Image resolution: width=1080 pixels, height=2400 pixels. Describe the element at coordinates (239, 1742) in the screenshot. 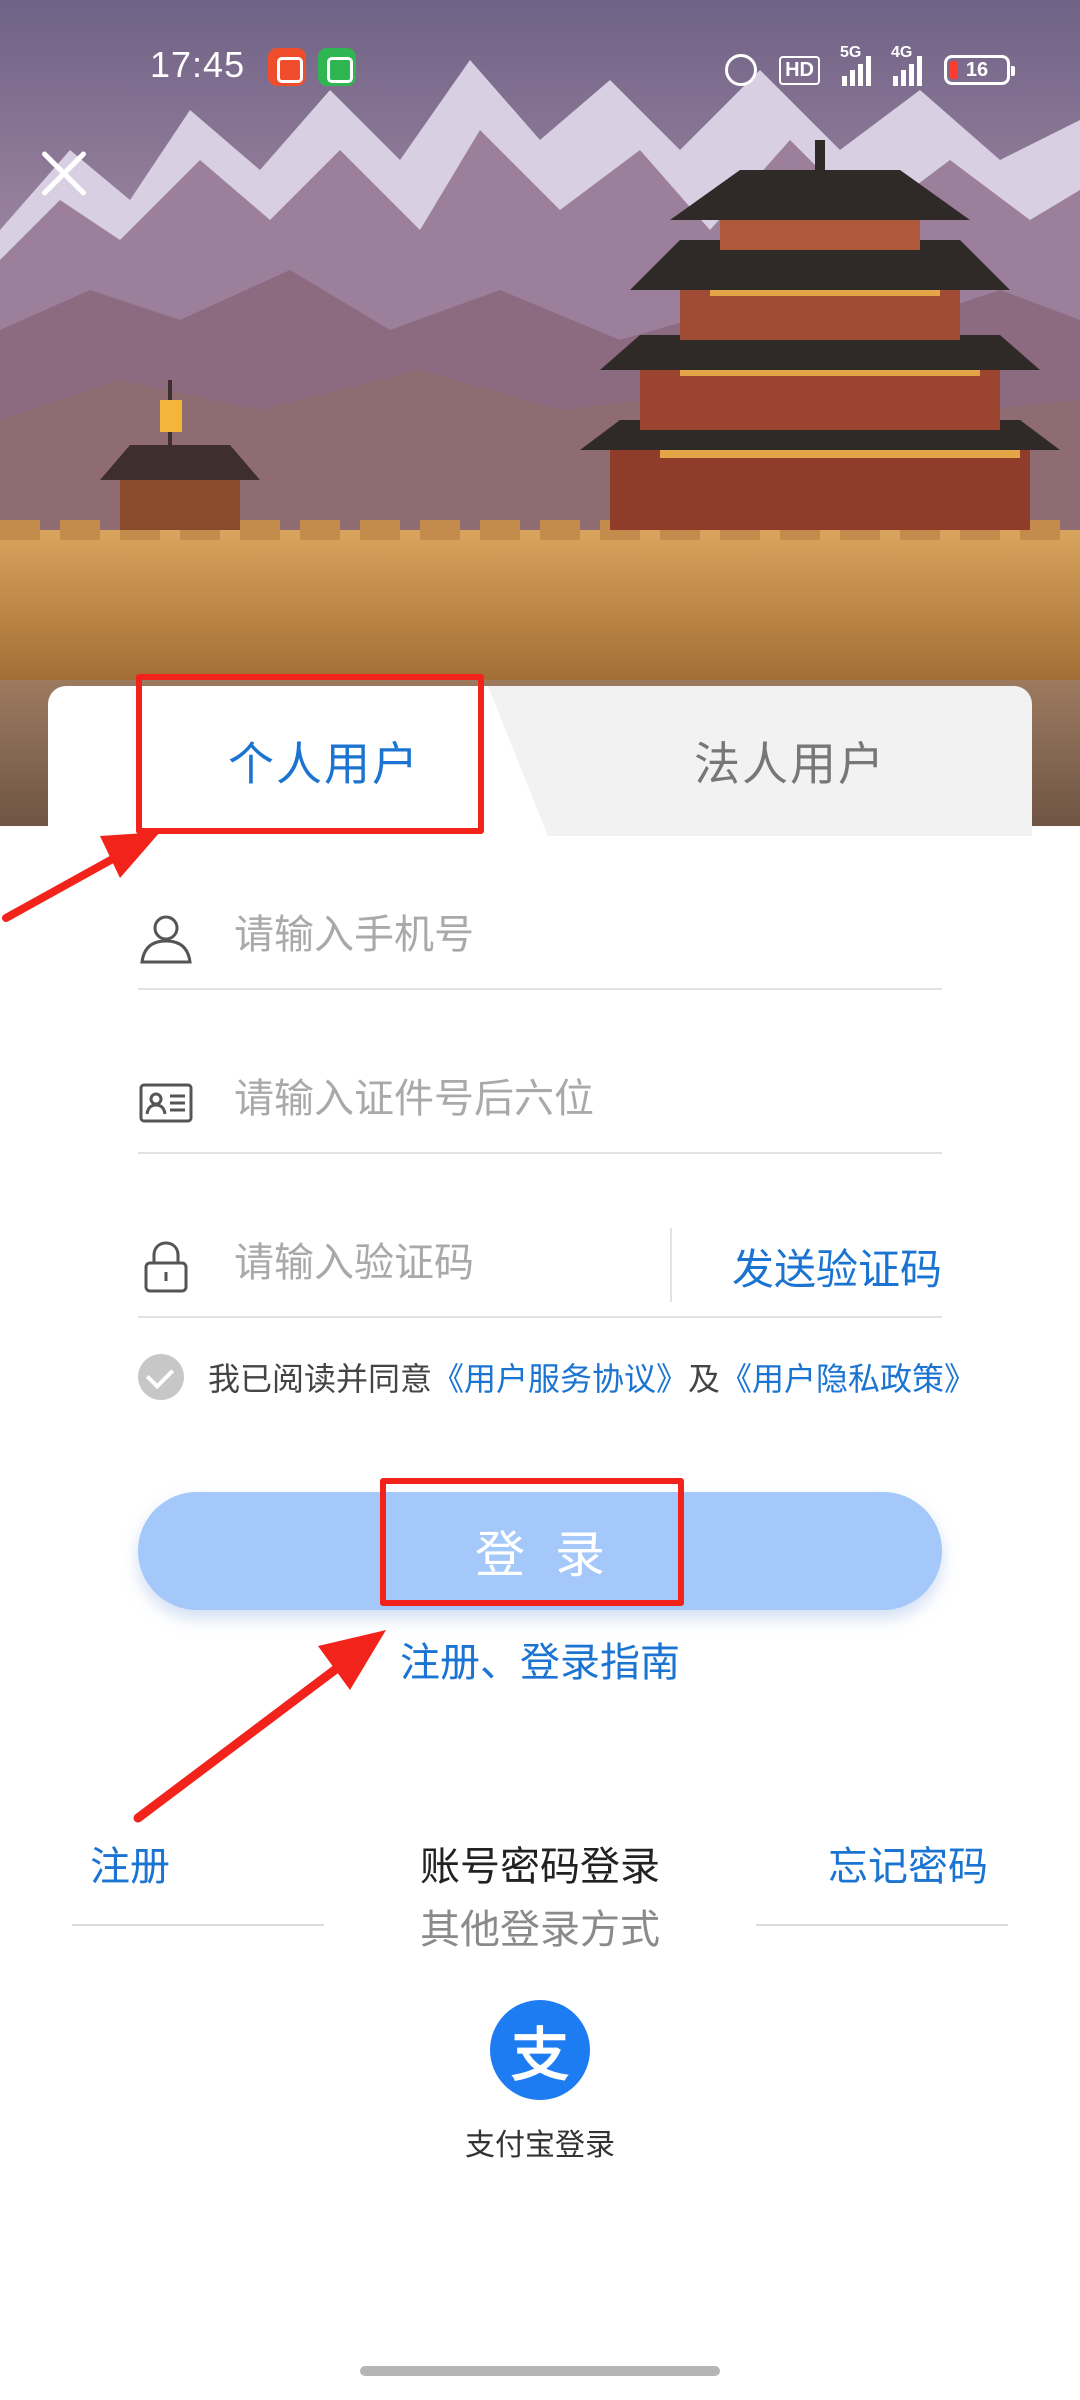

I see `annotation-arrow-login-shaft` at that location.